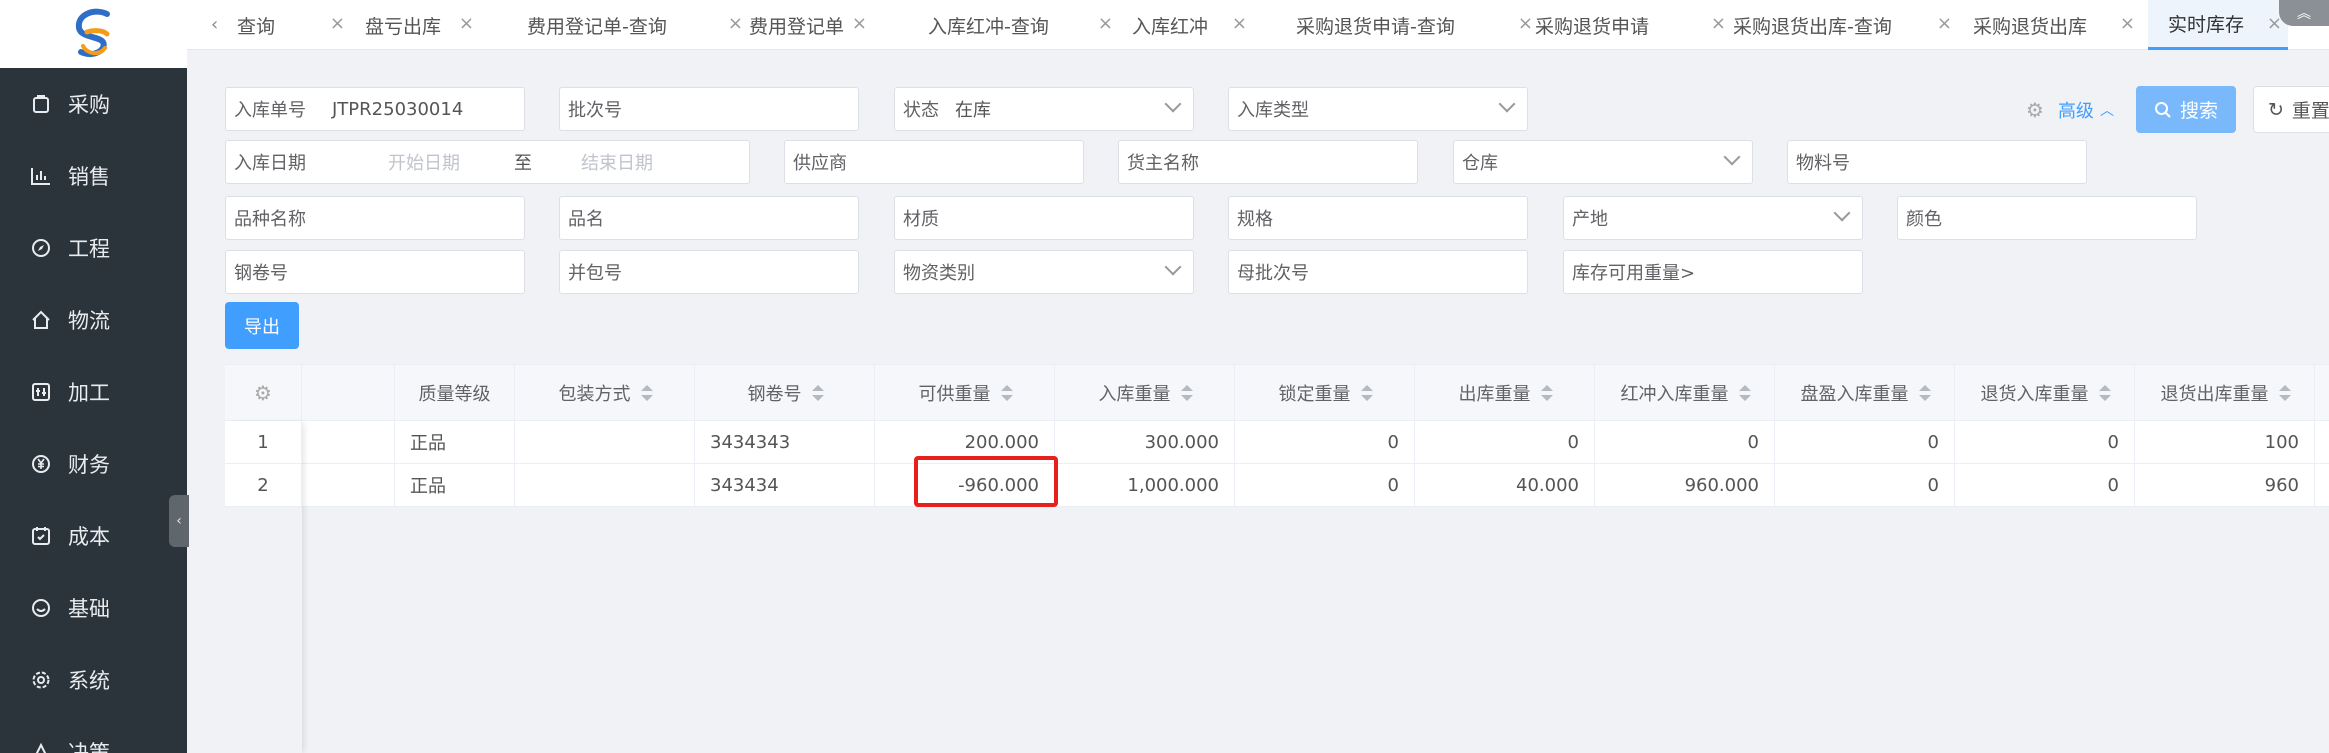 This screenshot has width=2329, height=753. Describe the element at coordinates (93, 320) in the screenshot. I see `sidebar-item-logistics: 物流` at that location.